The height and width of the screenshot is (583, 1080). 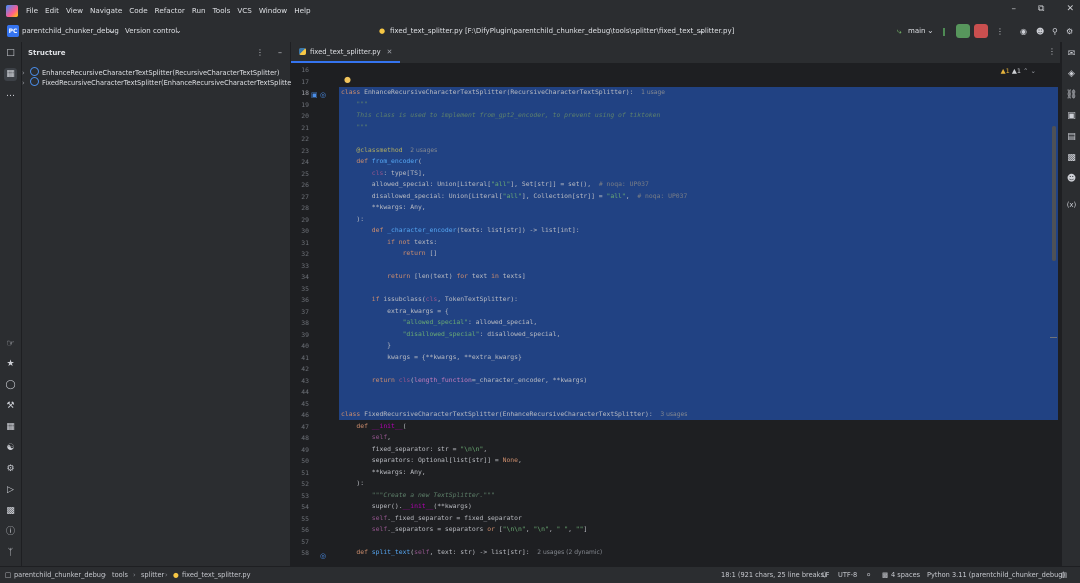 I want to click on line-number: 32, so click(x=305, y=254).